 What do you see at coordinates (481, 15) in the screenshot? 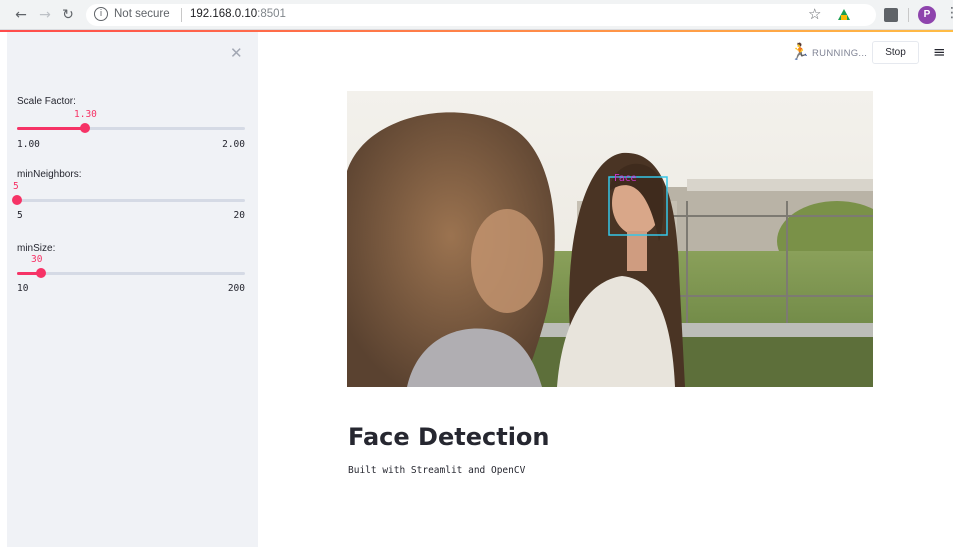
I see `address-bar: i Not secure 192.168.0.10:8501` at bounding box center [481, 15].